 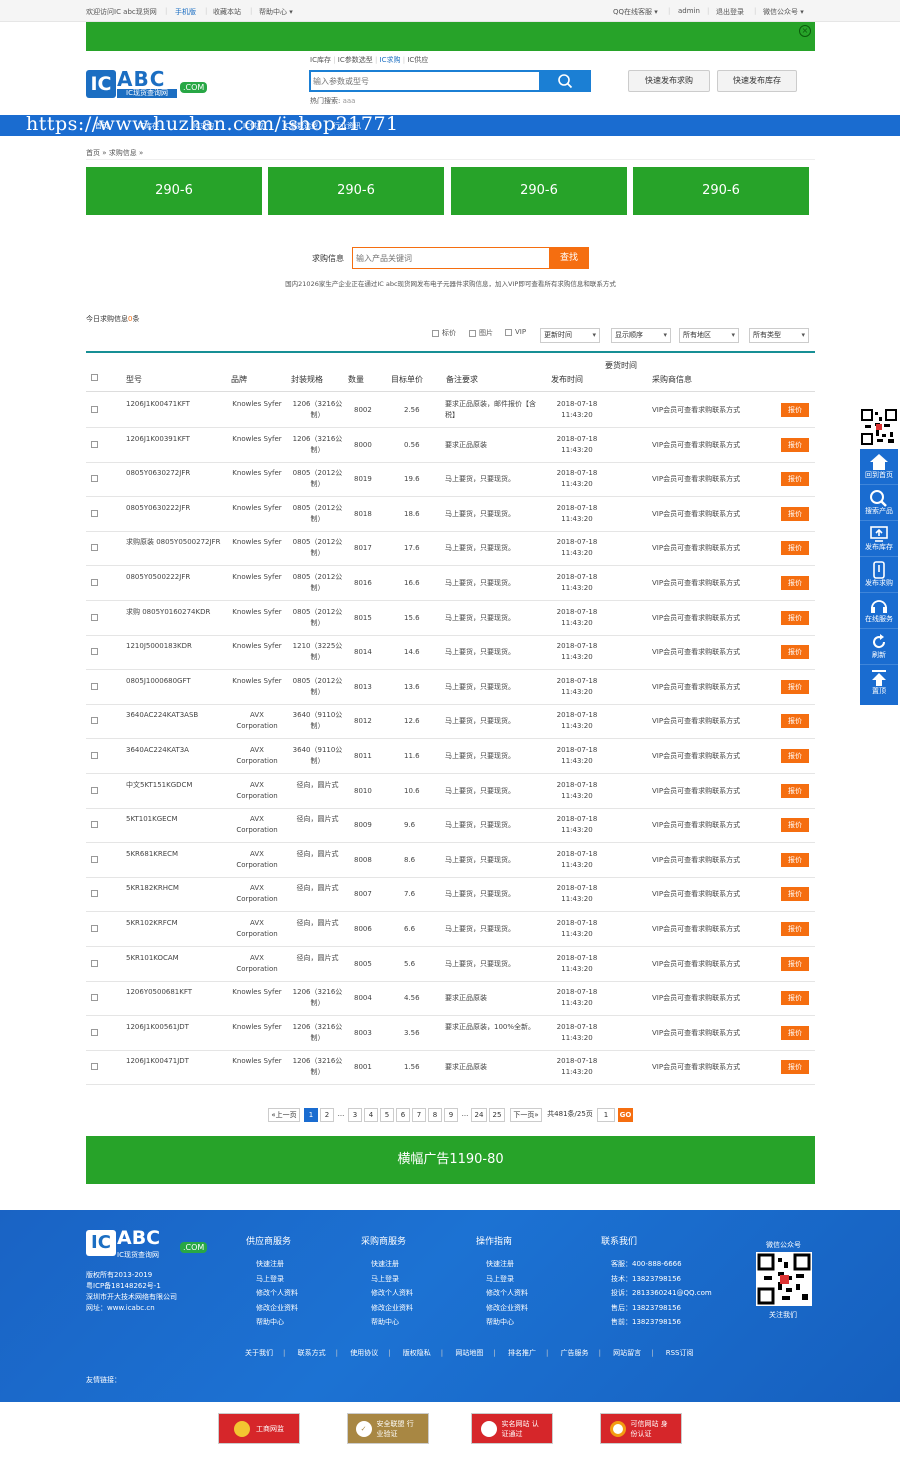 I want to click on row-model: 3640AC224KAT3A, so click(x=176, y=750).